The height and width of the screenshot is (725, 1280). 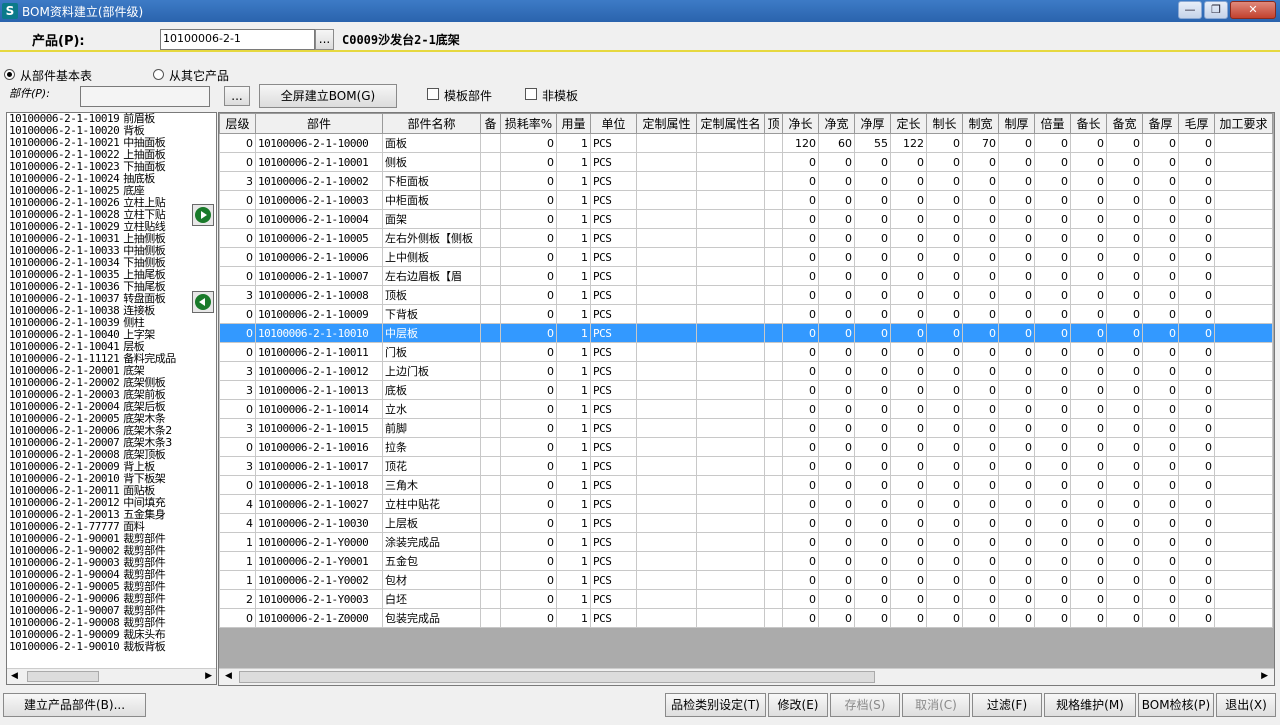 What do you see at coordinates (111, 275) in the screenshot?
I see `list-item: 10100006-2-1-10035 上抽尾板` at bounding box center [111, 275].